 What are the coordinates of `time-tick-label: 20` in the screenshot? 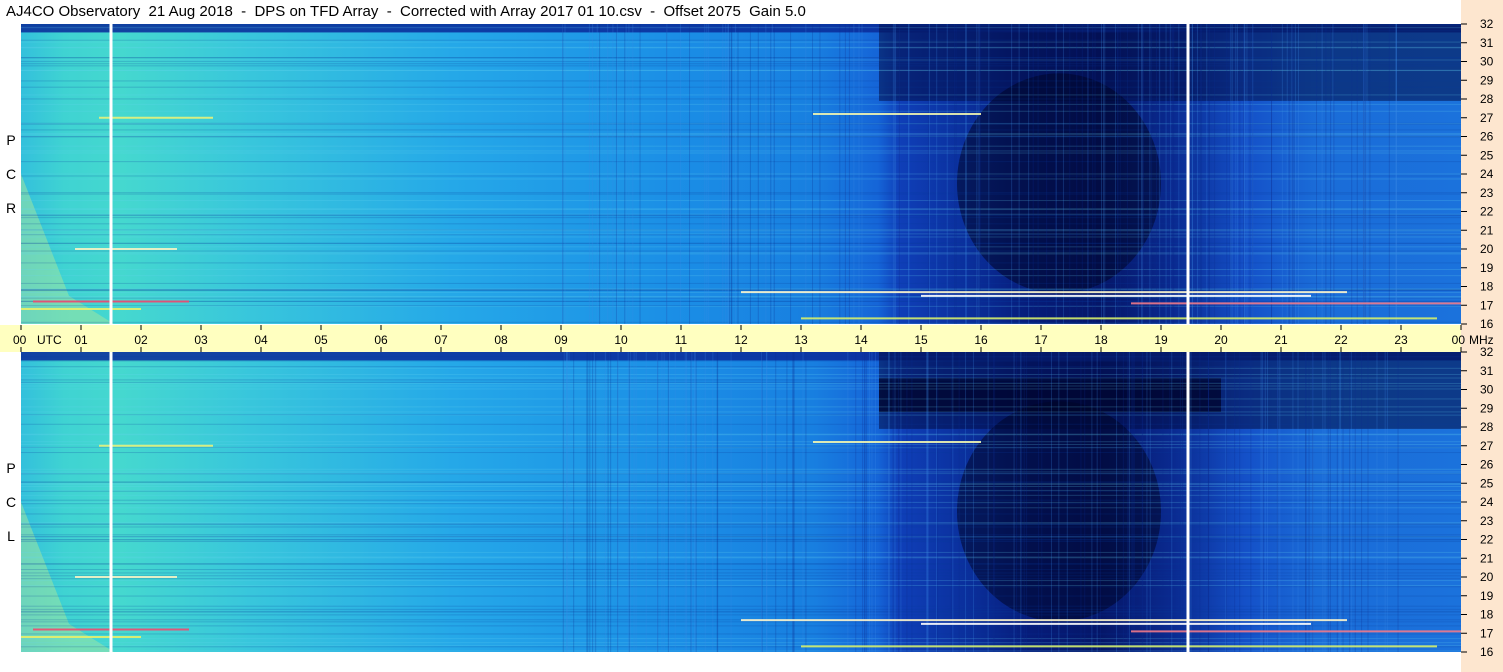 It's located at (1221, 340).